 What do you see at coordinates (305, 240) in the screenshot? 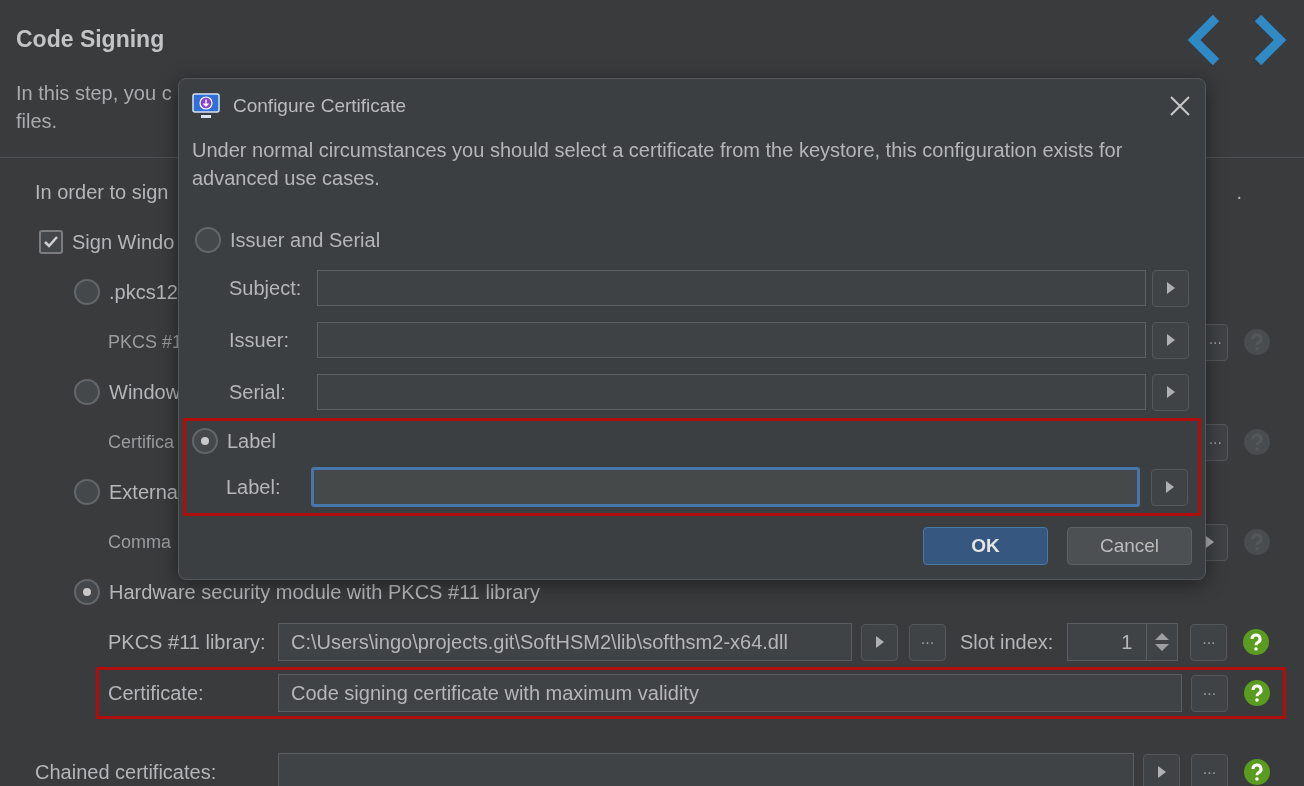
I see `radio-label: Issuer and Serial` at bounding box center [305, 240].